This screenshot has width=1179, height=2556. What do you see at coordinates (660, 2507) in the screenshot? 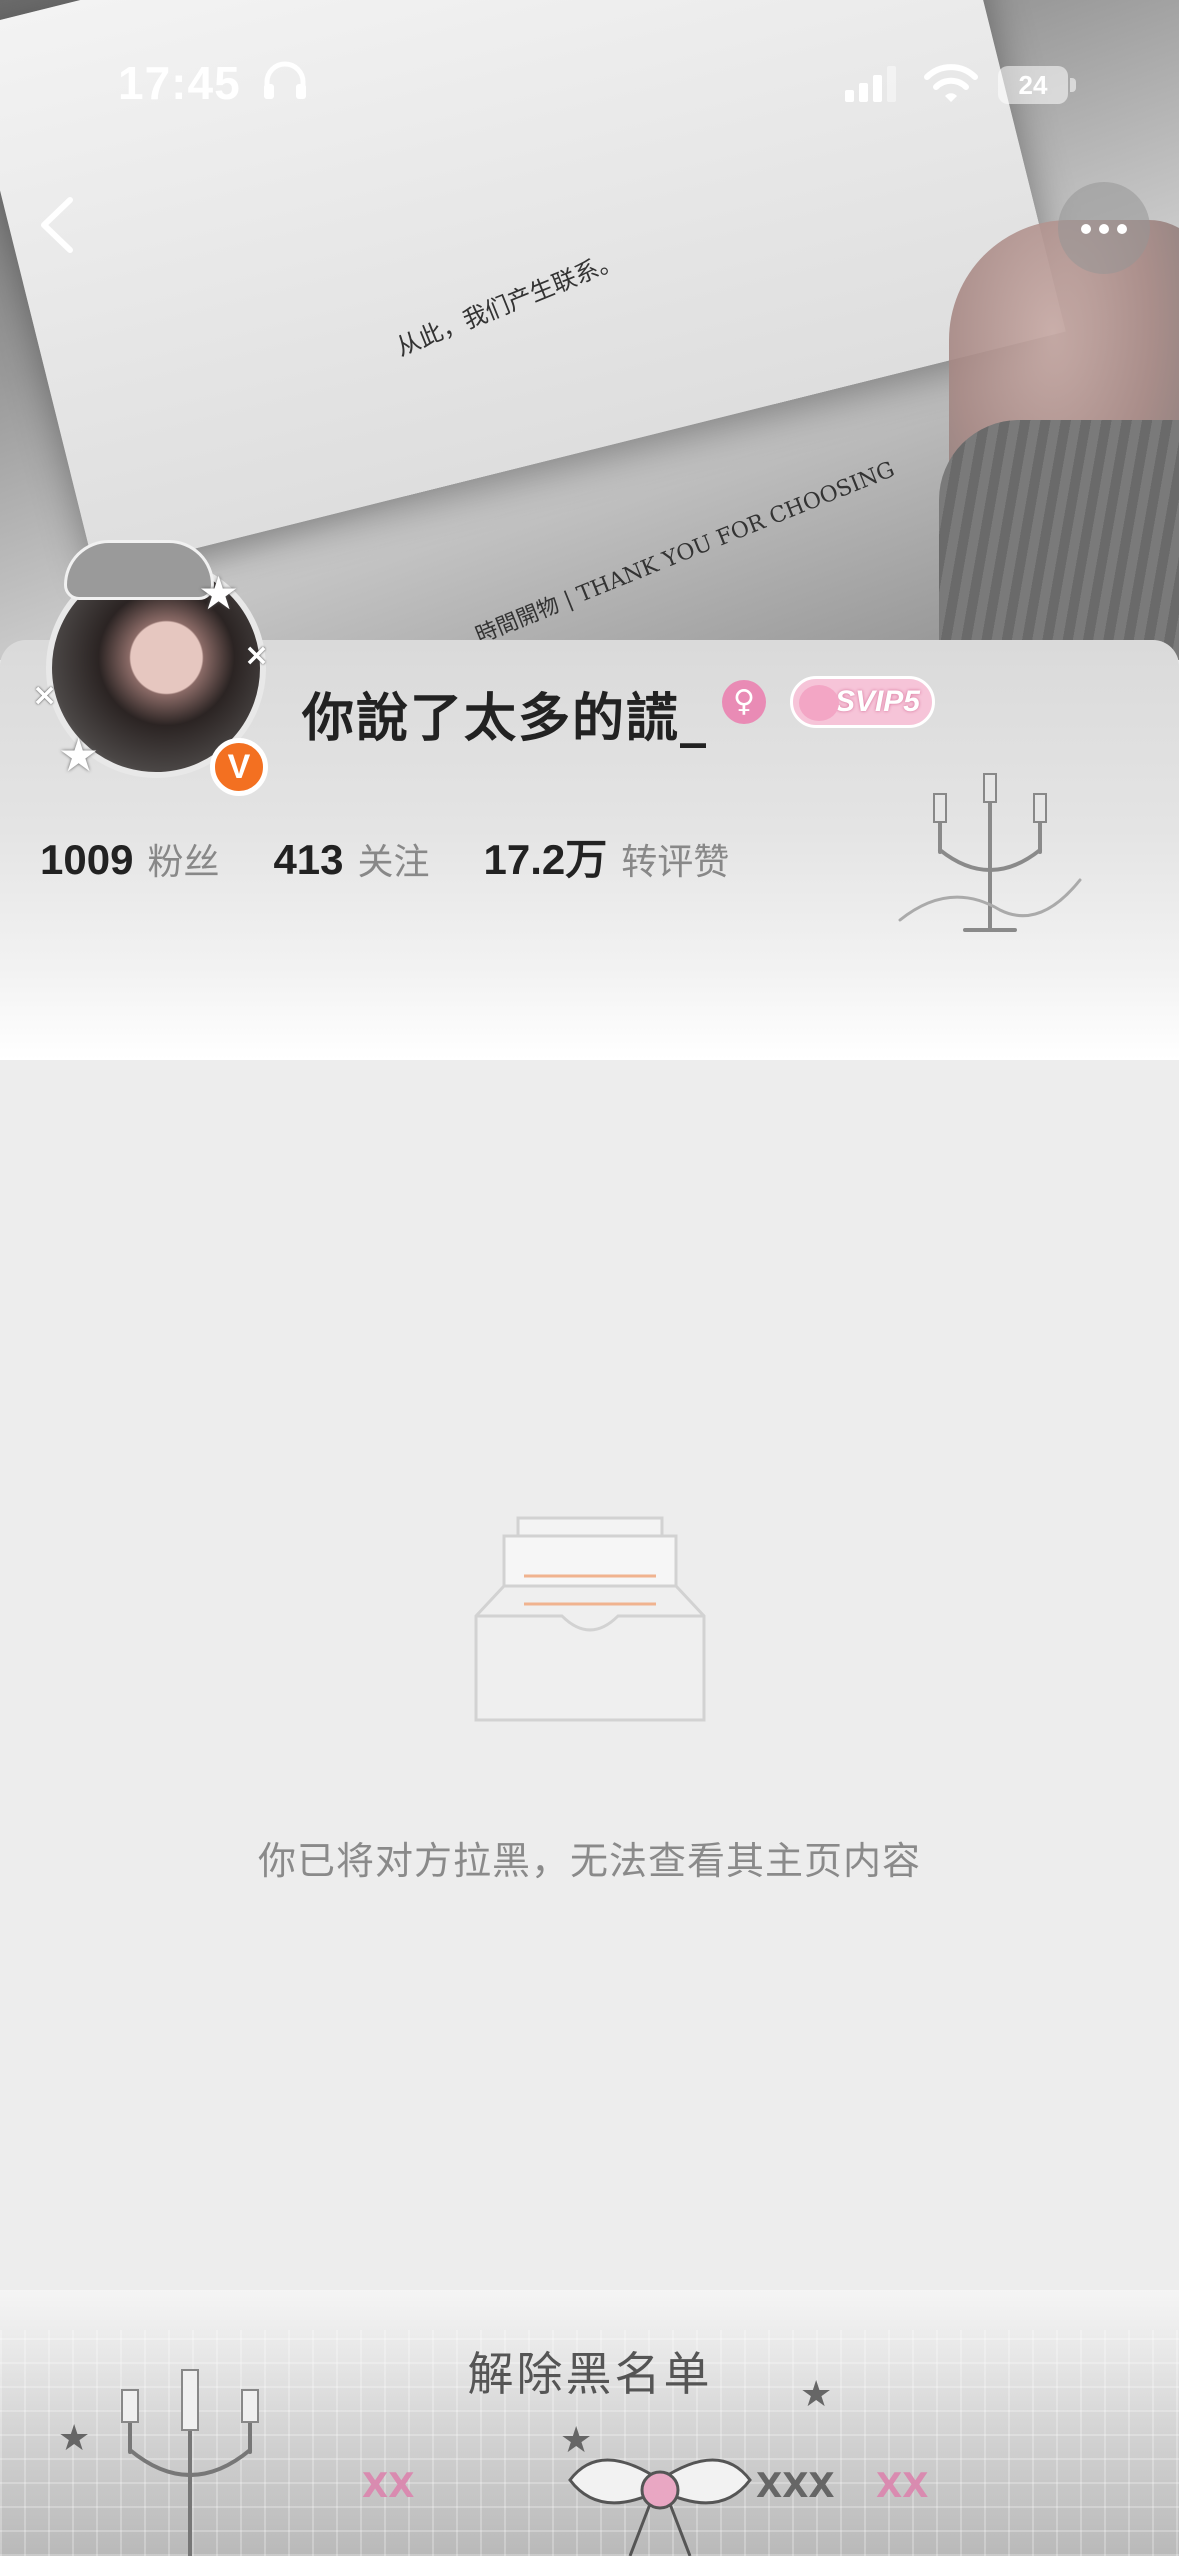
I see `bow-decoration-icon` at bounding box center [660, 2507].